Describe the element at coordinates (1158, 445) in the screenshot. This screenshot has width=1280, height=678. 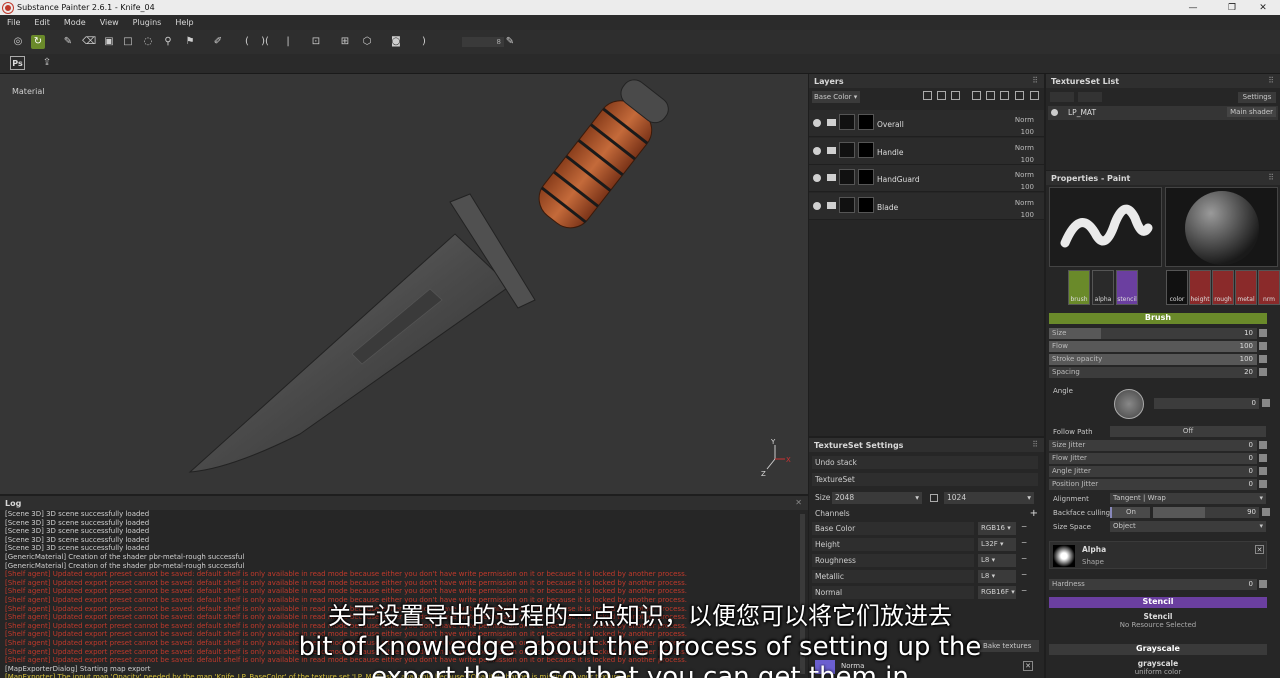
I see `jitter-slider: Size Jitter 0` at that location.